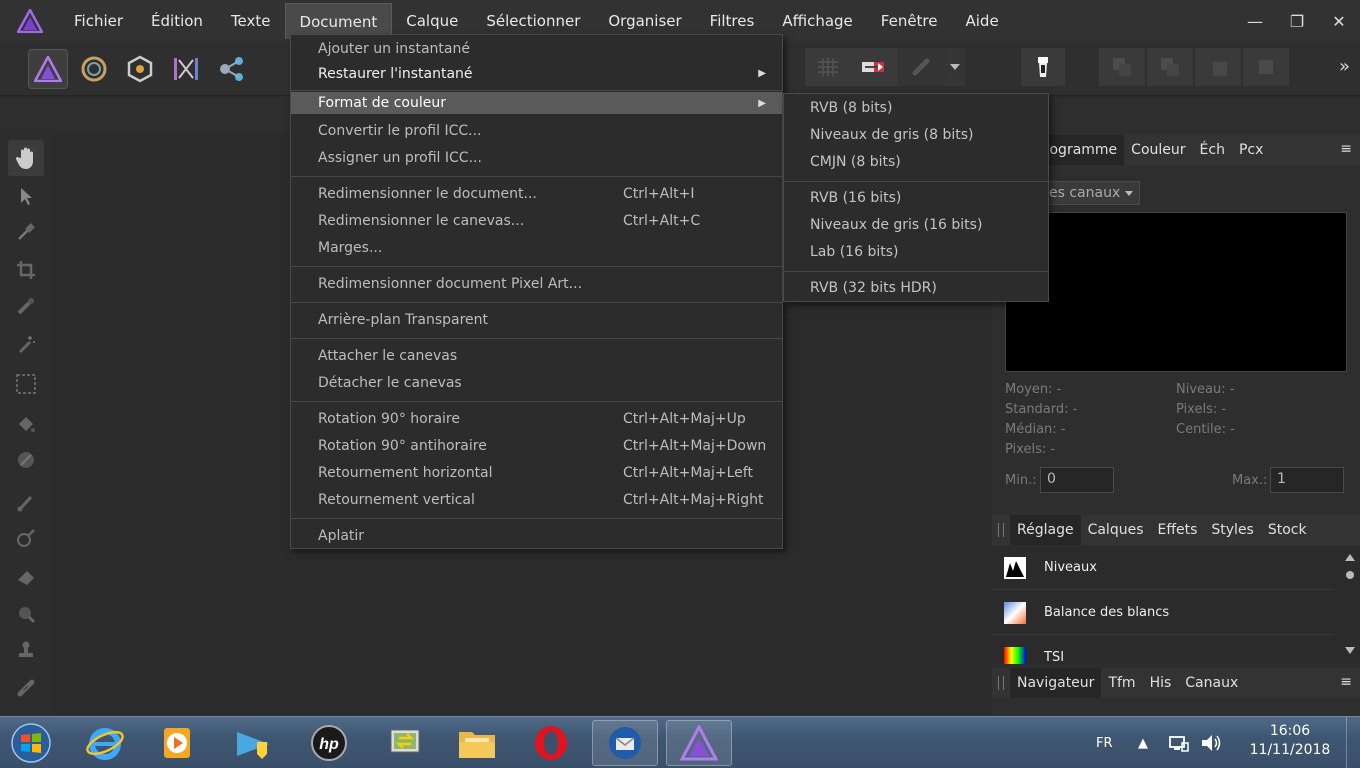  I want to click on tab-couleur: Couleur, so click(1158, 150).